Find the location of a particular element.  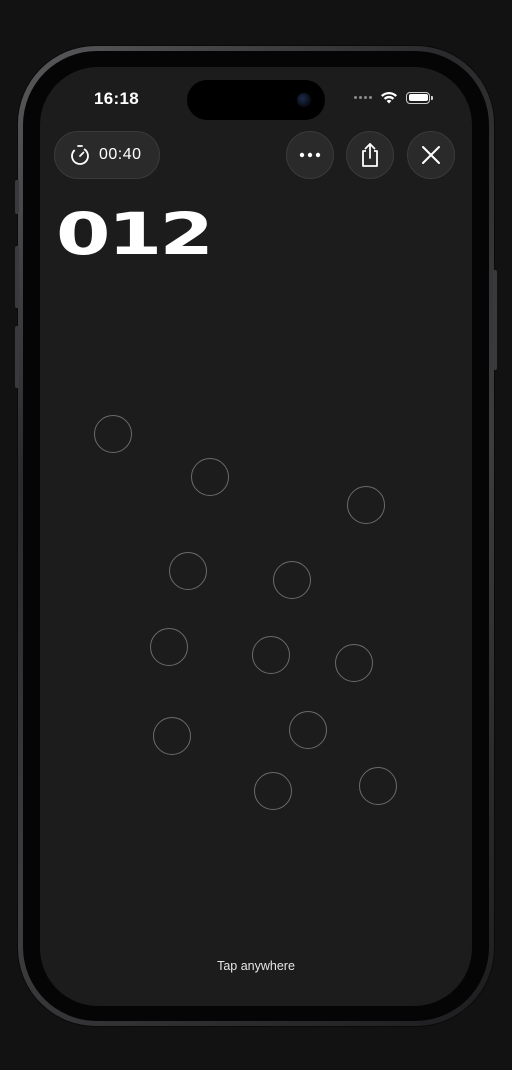

action-button is located at coordinates (17, 197).